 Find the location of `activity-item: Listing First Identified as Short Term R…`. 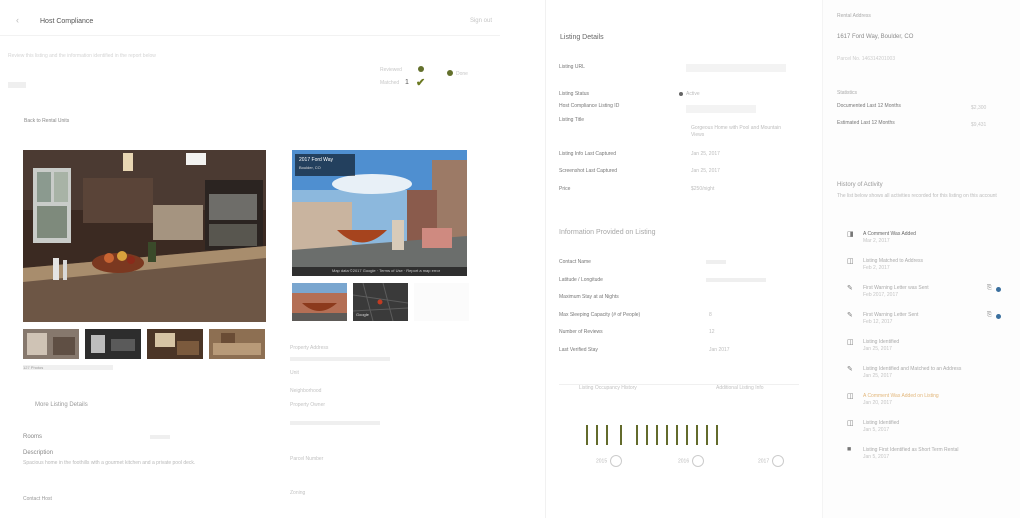

activity-item: Listing First Identified as Short Term R… is located at coordinates (928, 454).